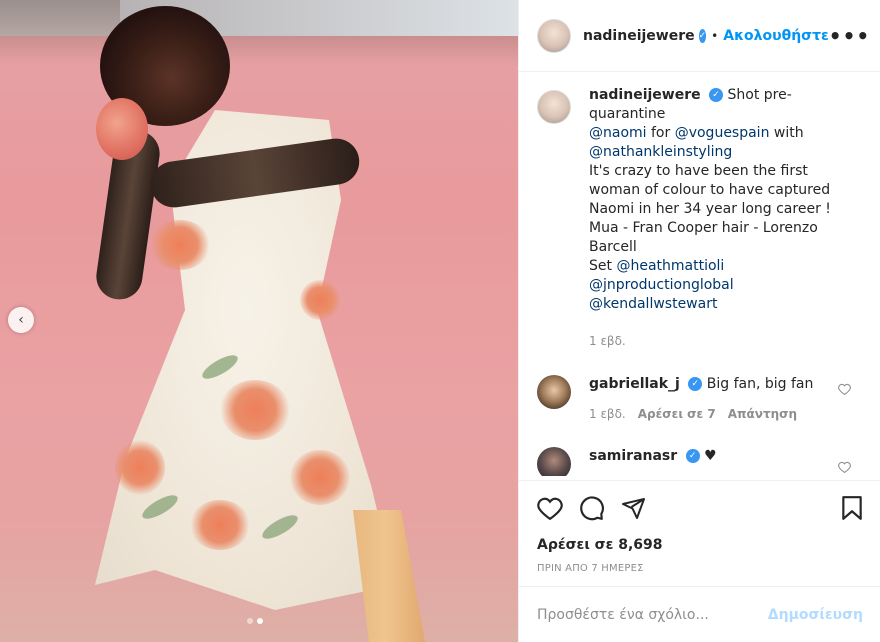 This screenshot has height=642, width=880. I want to click on carousel-dot, so click(250, 621).